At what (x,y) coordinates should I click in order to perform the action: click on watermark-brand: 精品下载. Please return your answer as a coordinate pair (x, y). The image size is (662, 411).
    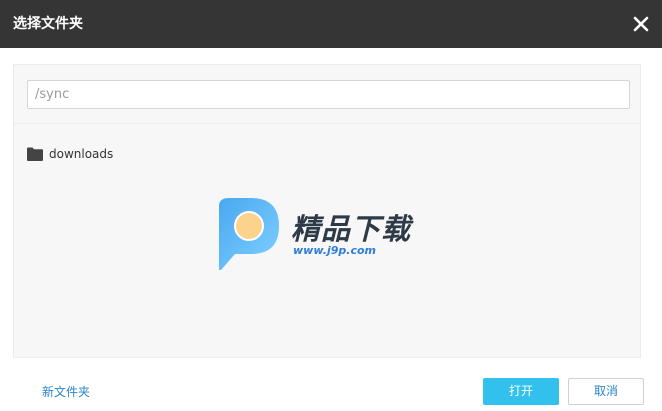
    Looking at the image, I should click on (351, 229).